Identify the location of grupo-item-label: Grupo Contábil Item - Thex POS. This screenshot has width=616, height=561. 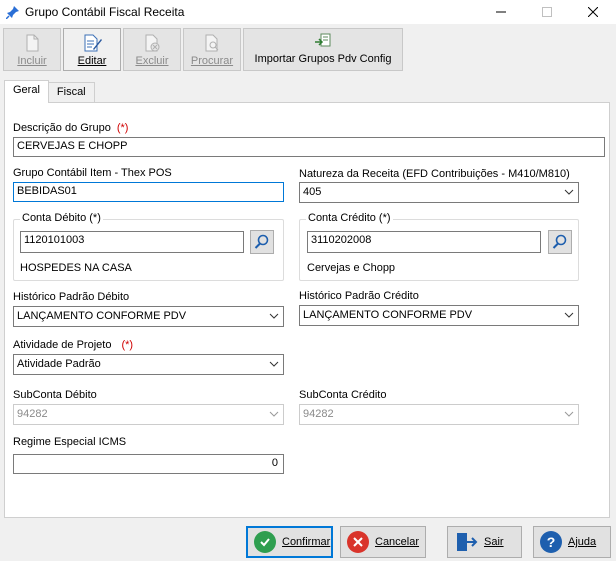
(92, 173).